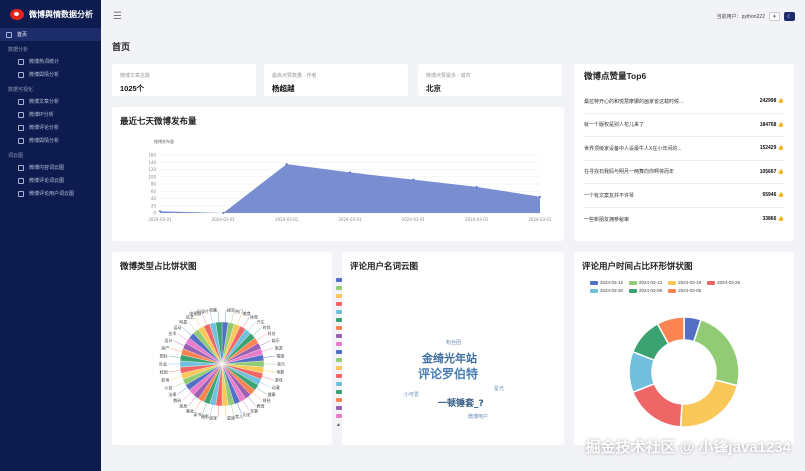  Describe the element at coordinates (276, 387) in the screenshot. I see `pie-label: 动漫` at that location.